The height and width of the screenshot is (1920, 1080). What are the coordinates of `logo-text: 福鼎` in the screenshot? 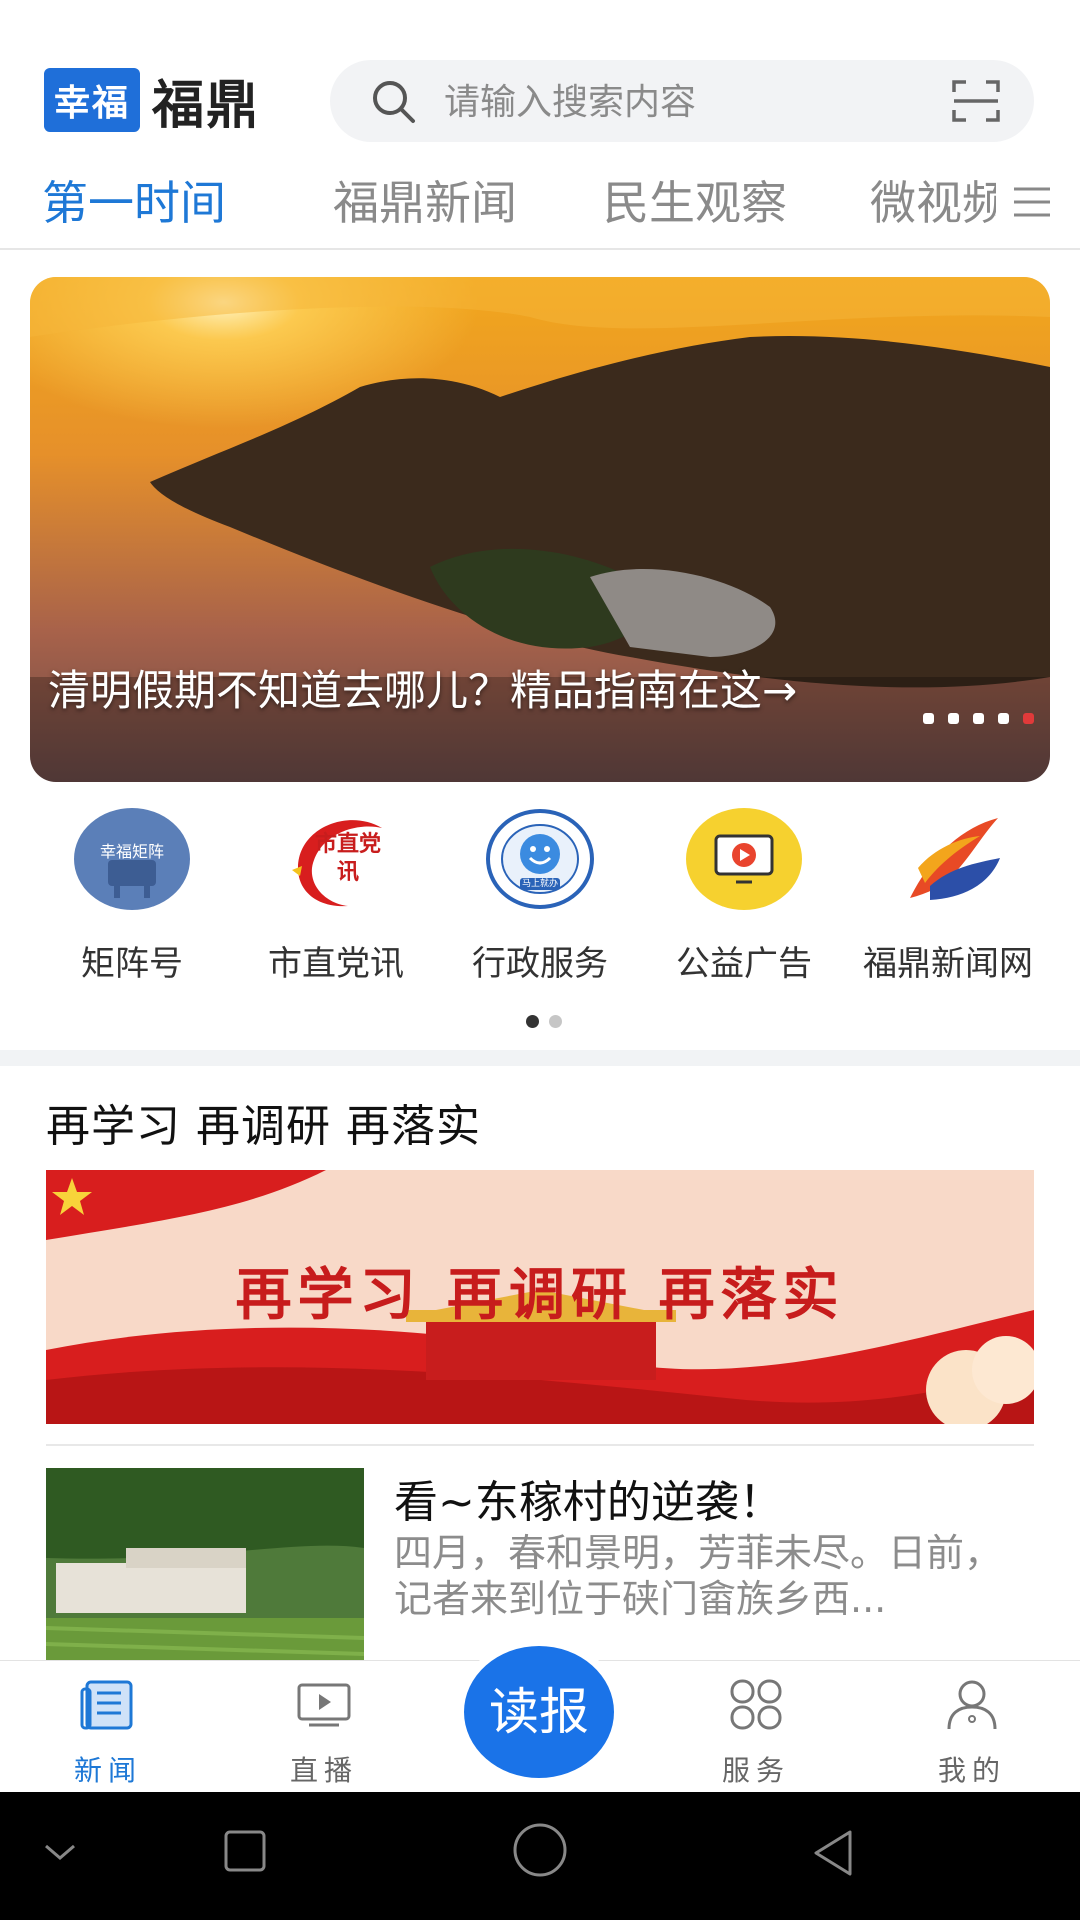 It's located at (206, 105).